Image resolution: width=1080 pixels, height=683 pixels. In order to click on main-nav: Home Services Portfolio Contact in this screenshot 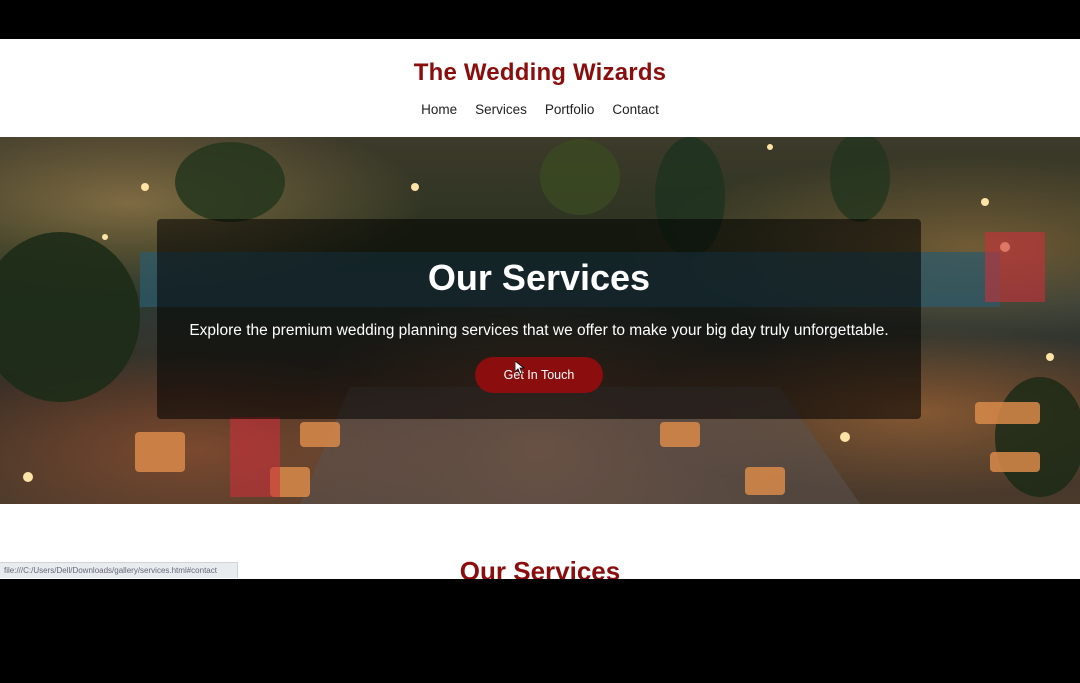, I will do `click(540, 110)`.